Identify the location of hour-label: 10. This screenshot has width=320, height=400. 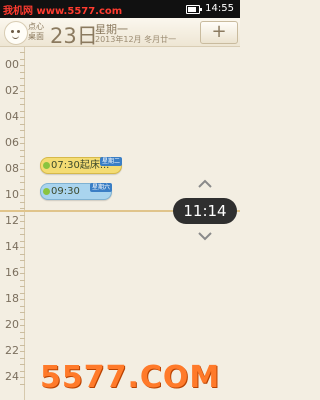
(12, 194).